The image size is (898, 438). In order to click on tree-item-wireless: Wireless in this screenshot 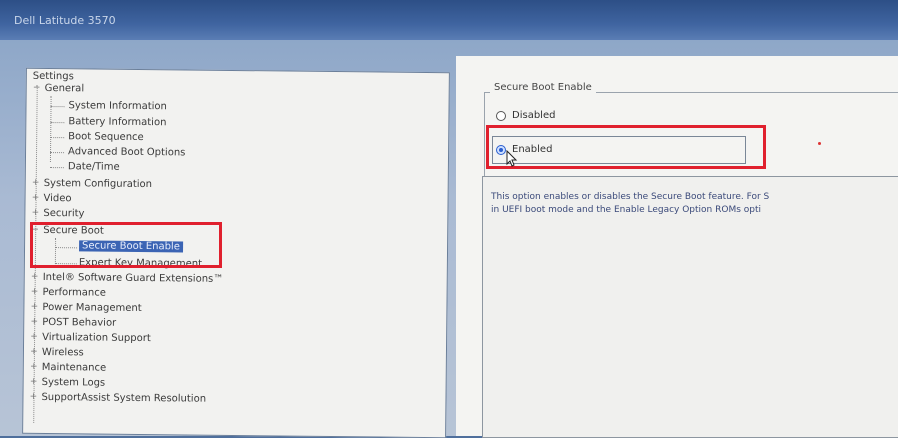, I will do `click(63, 352)`.